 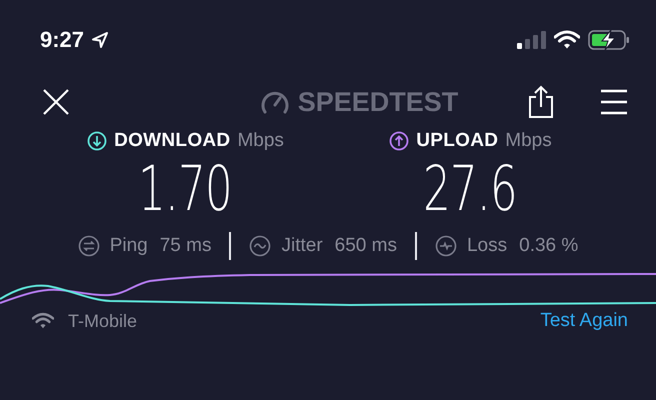 I want to click on test-again-button: Test Again, so click(x=584, y=321).